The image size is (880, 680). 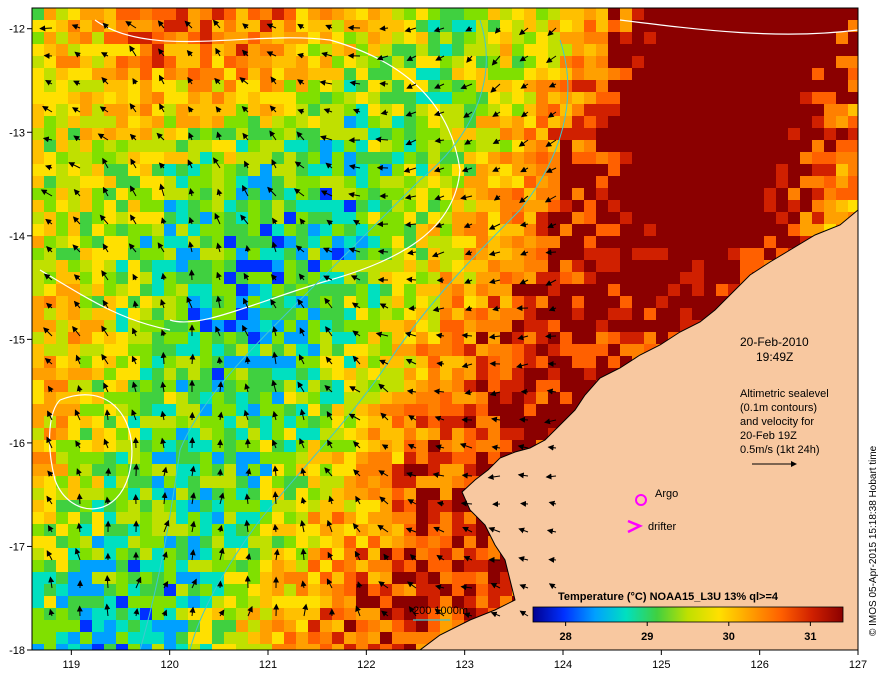 I want to click on altimetry-line-1: Altimetric sealevel, so click(x=784, y=394).